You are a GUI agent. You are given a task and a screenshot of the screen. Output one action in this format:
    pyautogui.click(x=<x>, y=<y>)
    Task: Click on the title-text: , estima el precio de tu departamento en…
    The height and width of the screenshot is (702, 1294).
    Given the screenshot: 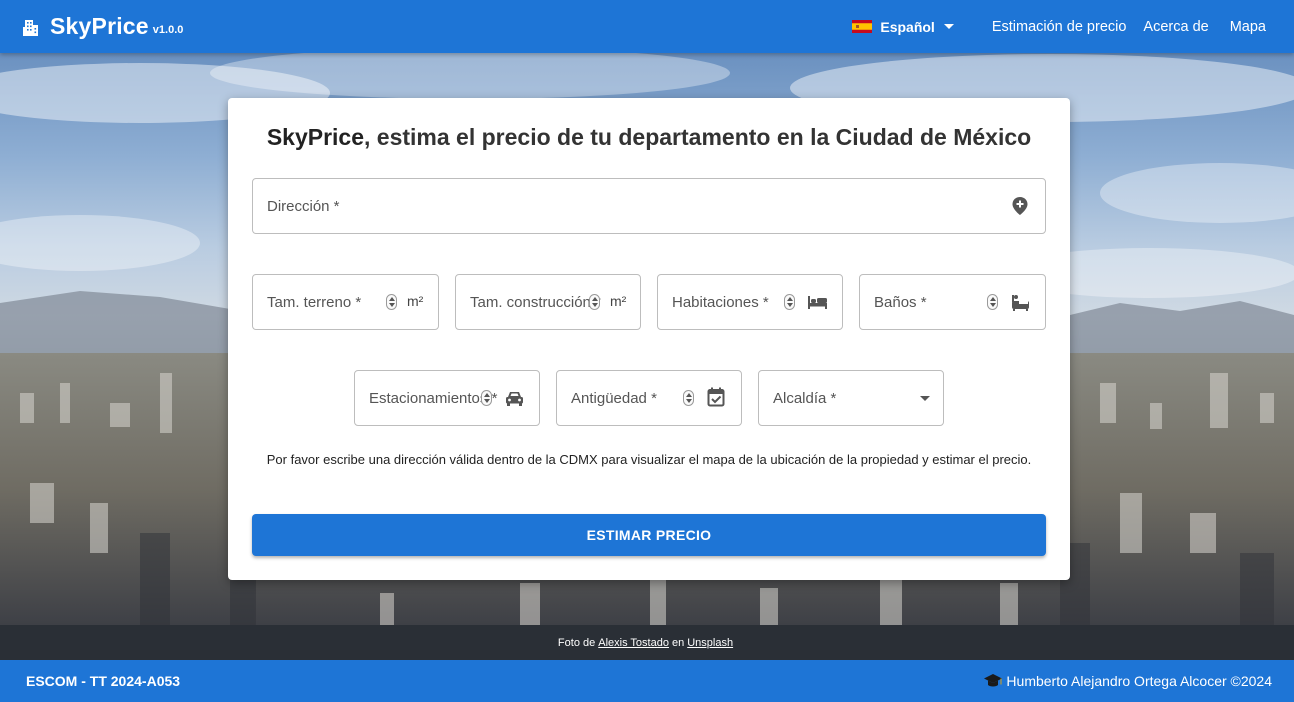 What is the action you would take?
    pyautogui.click(x=698, y=137)
    